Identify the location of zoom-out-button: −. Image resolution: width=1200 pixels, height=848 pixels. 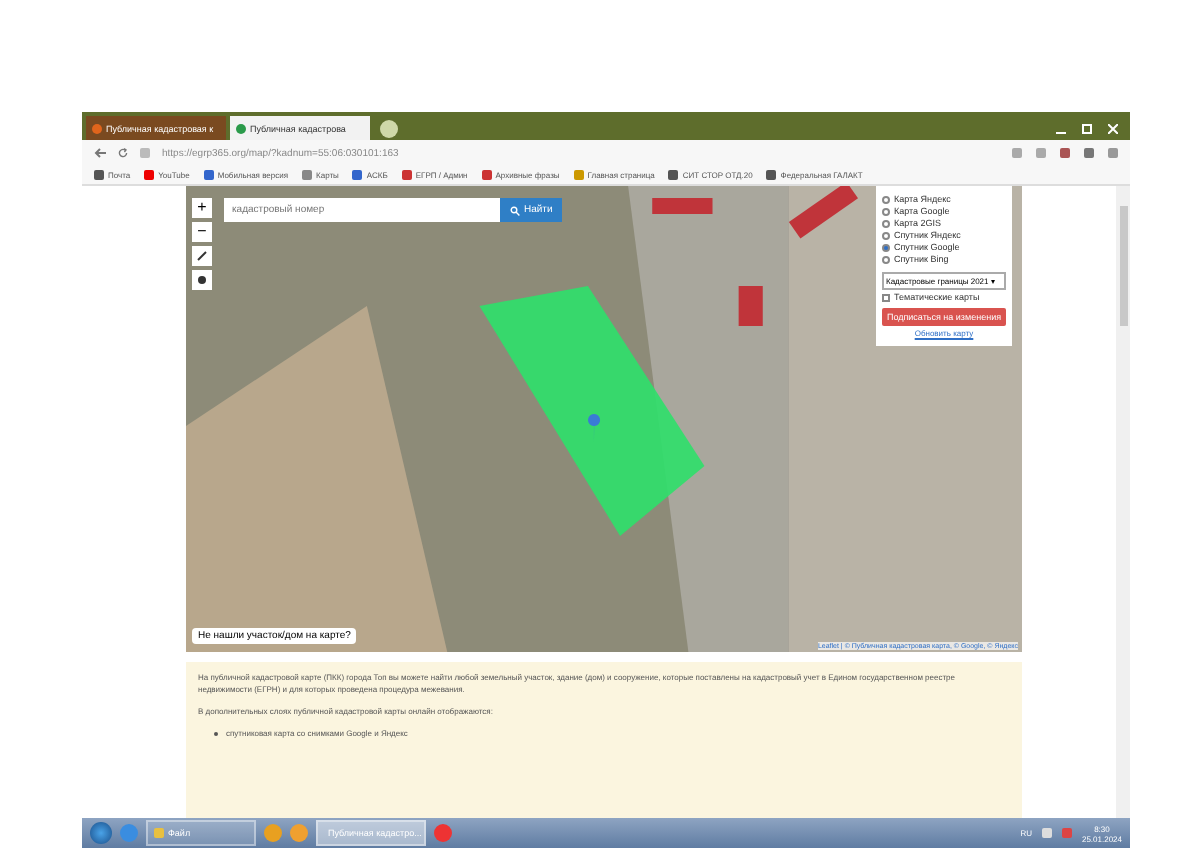
(202, 232).